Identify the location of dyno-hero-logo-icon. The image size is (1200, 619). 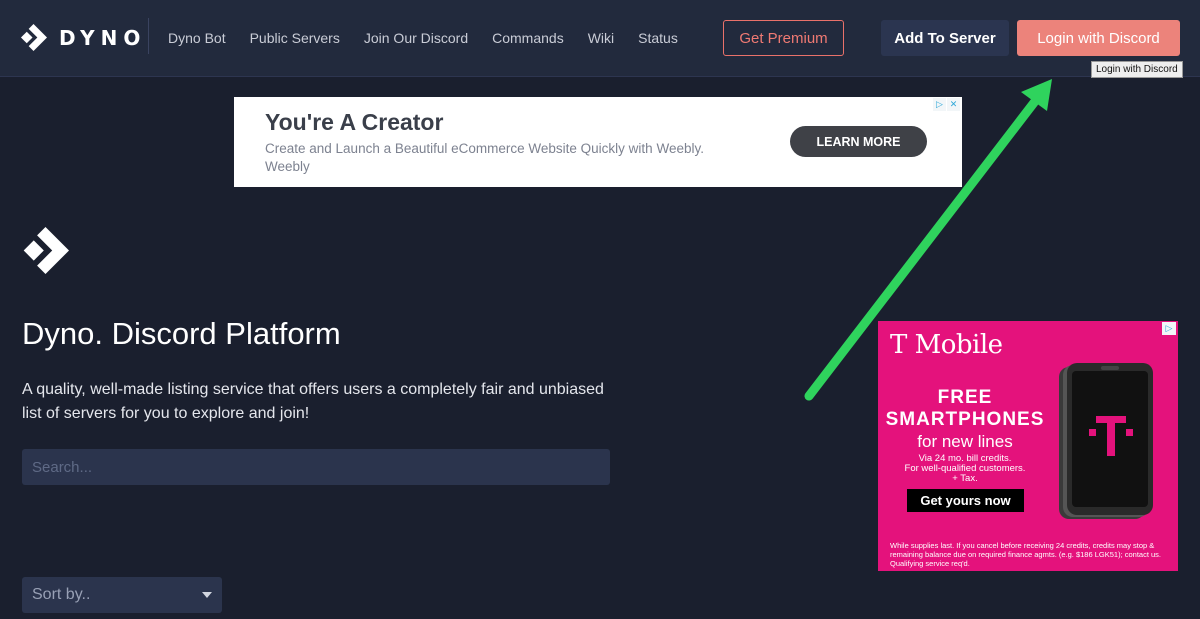
(46, 250).